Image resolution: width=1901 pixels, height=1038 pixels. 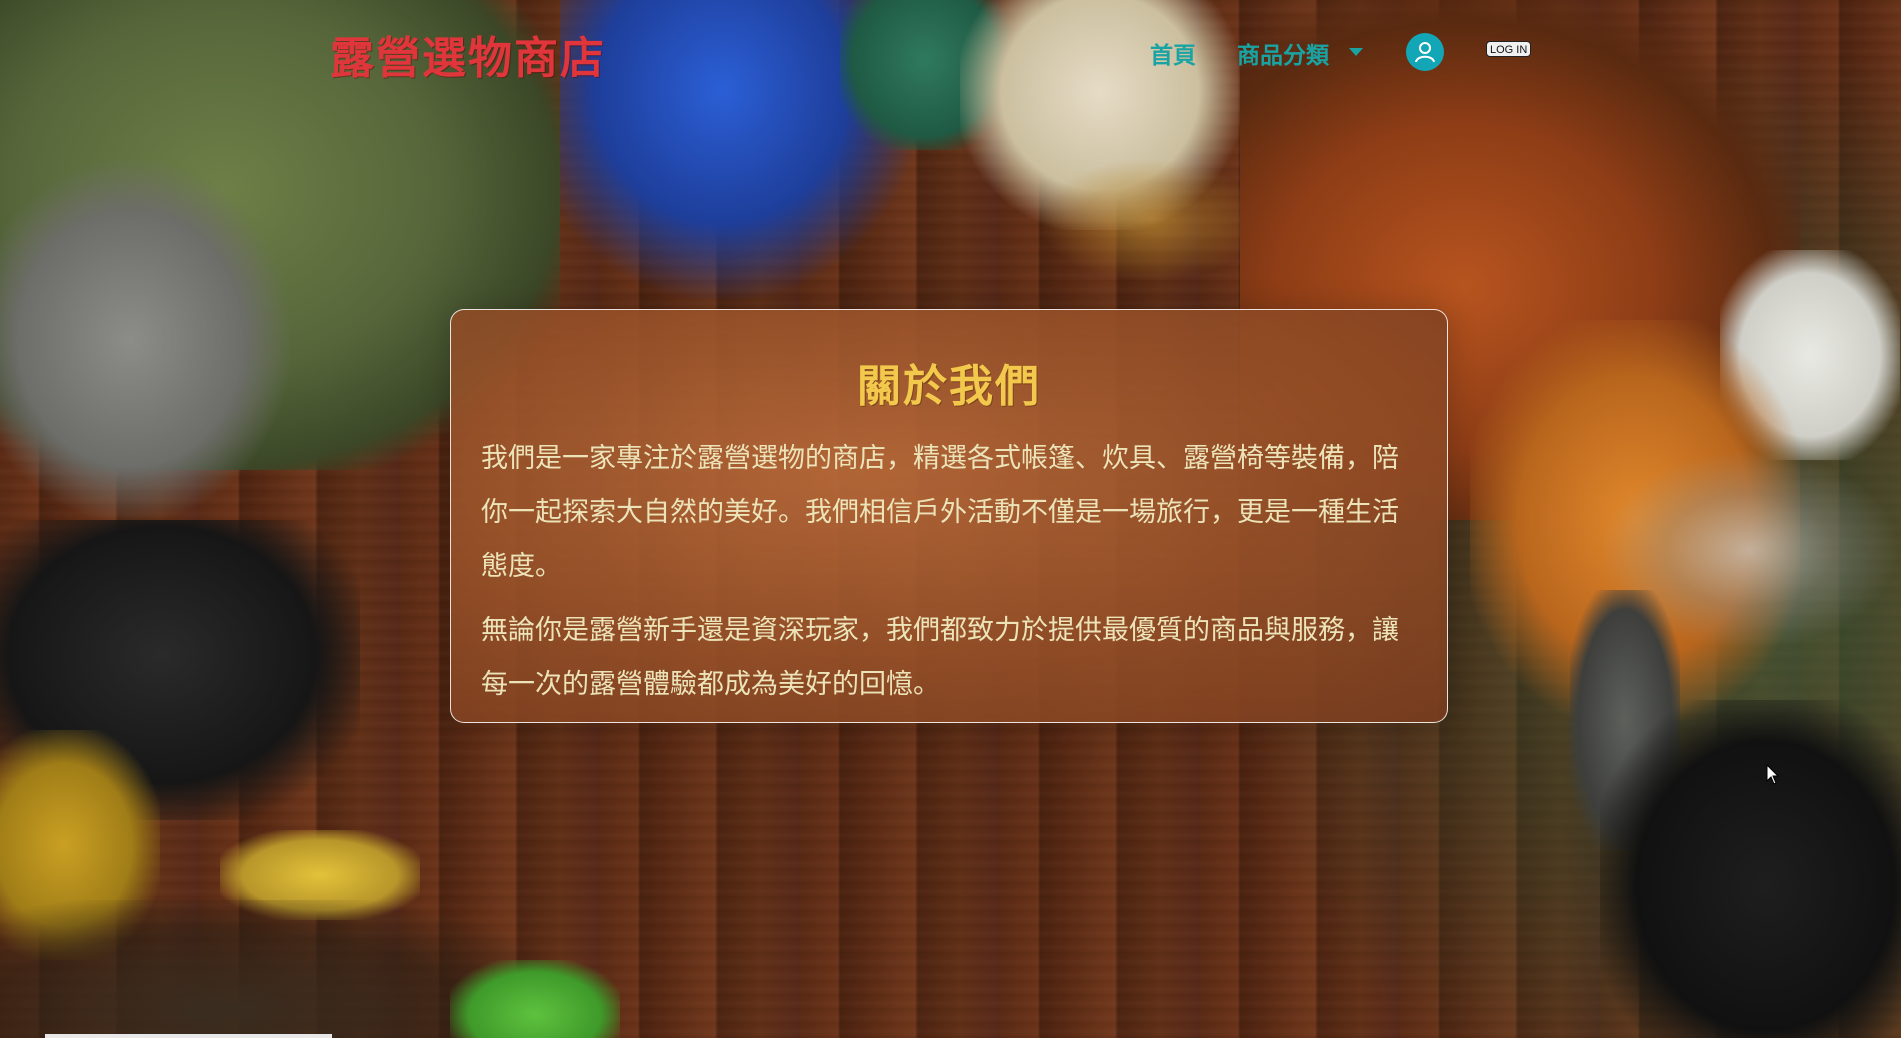 I want to click on camera-image, so click(x=180, y=670).